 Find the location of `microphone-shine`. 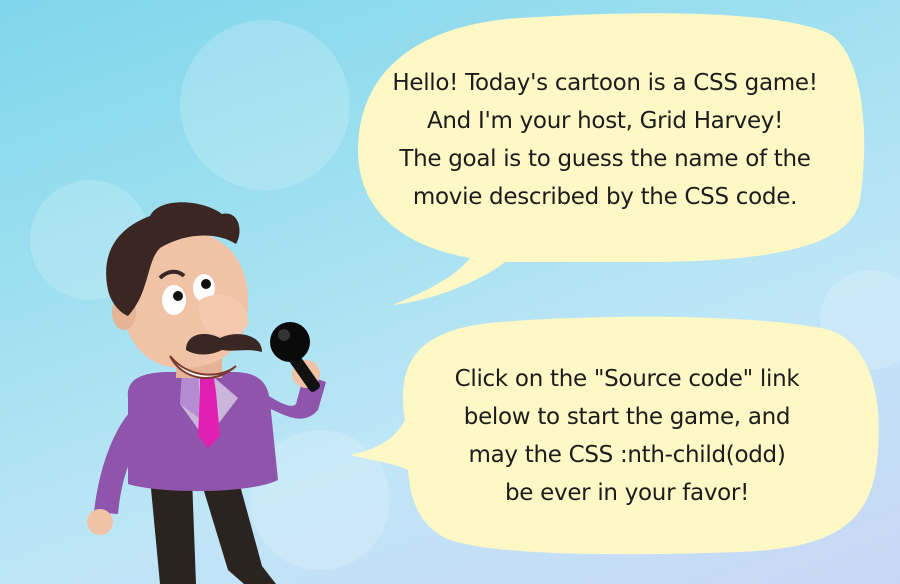

microphone-shine is located at coordinates (284, 335).